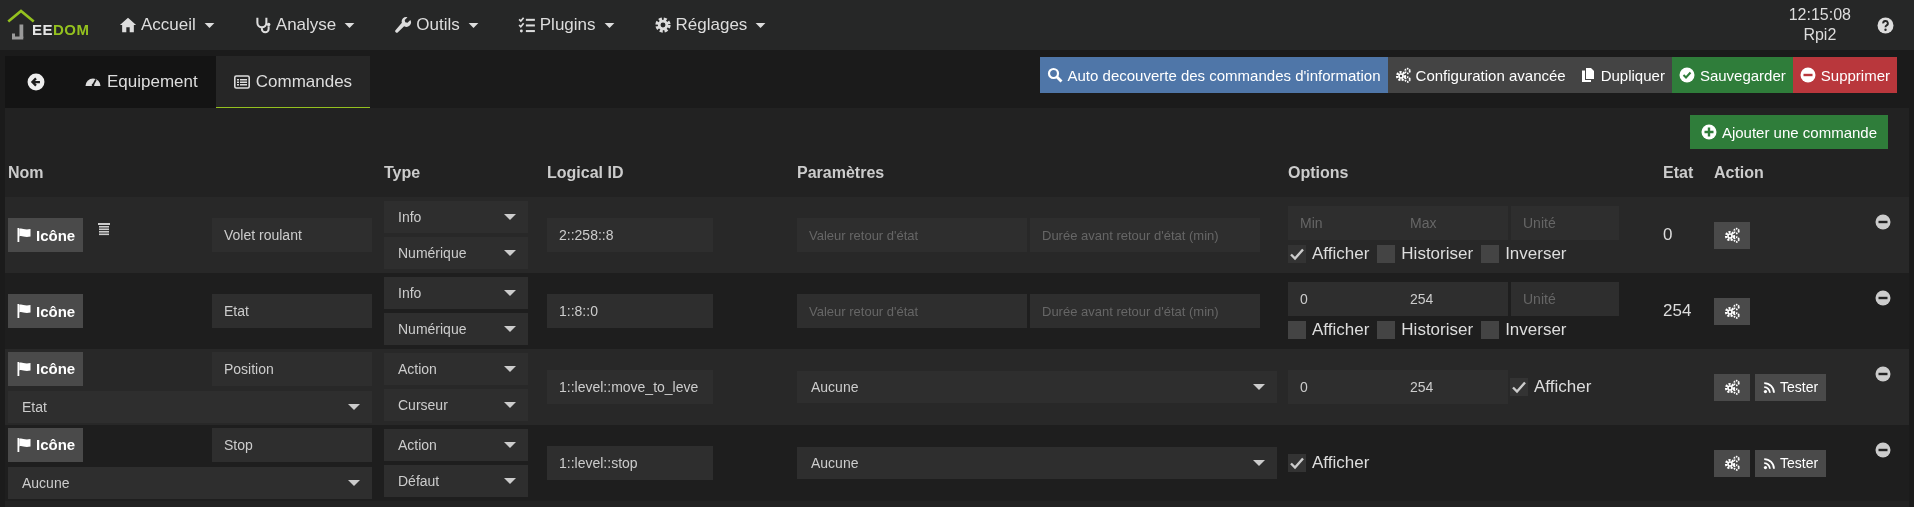 The height and width of the screenshot is (507, 1914). I want to click on duplicate-button: Dupliquer, so click(1622, 75).